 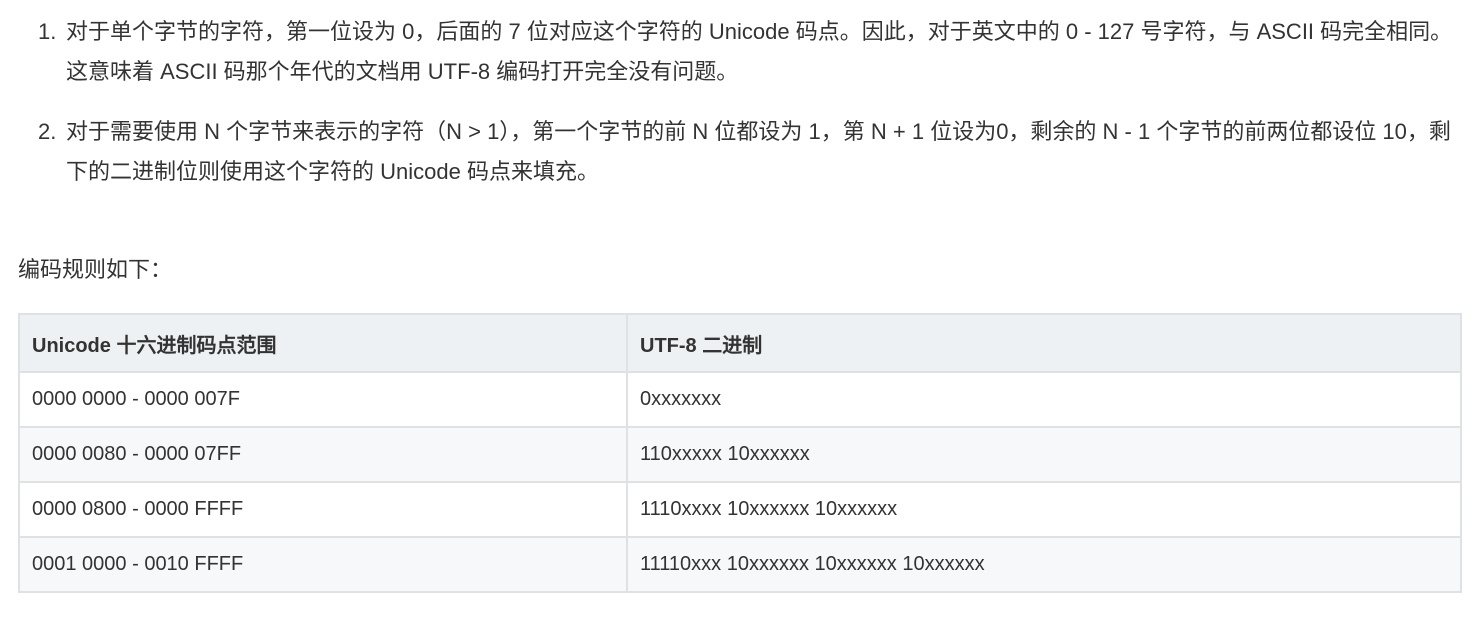 I want to click on unicode-range-cell: 0000 0080 - 0000 07FF, so click(x=323, y=454).